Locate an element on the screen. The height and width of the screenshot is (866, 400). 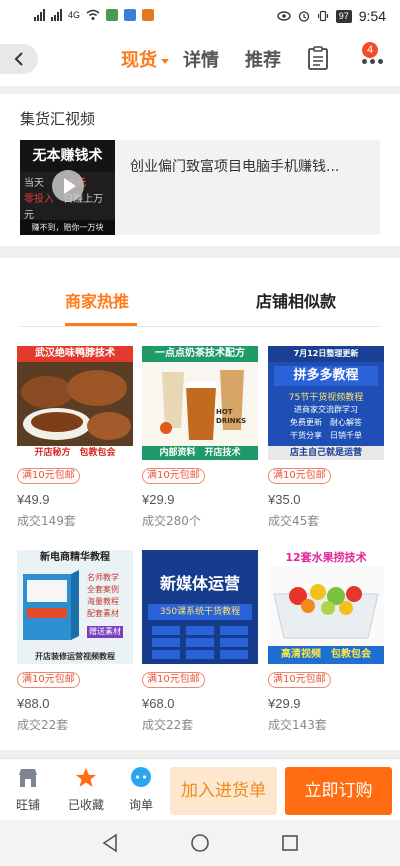
shop-button: 旺铺 is located at coordinates (28, 790).